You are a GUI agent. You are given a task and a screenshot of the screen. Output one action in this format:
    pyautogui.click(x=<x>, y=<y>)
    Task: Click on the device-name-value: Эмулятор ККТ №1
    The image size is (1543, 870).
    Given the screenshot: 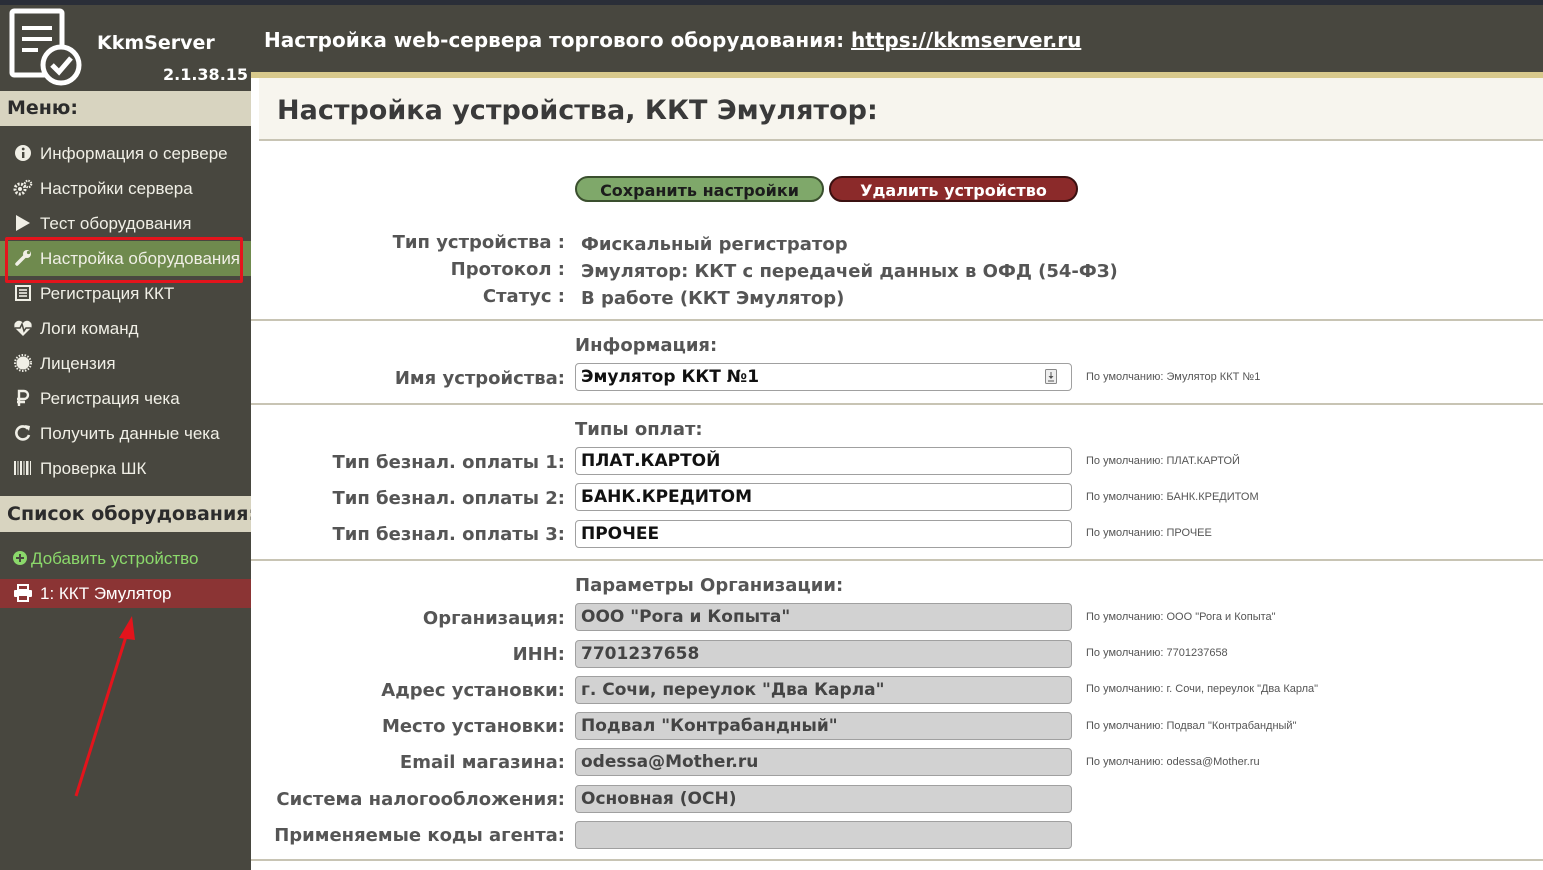 What is the action you would take?
    pyautogui.click(x=670, y=377)
    